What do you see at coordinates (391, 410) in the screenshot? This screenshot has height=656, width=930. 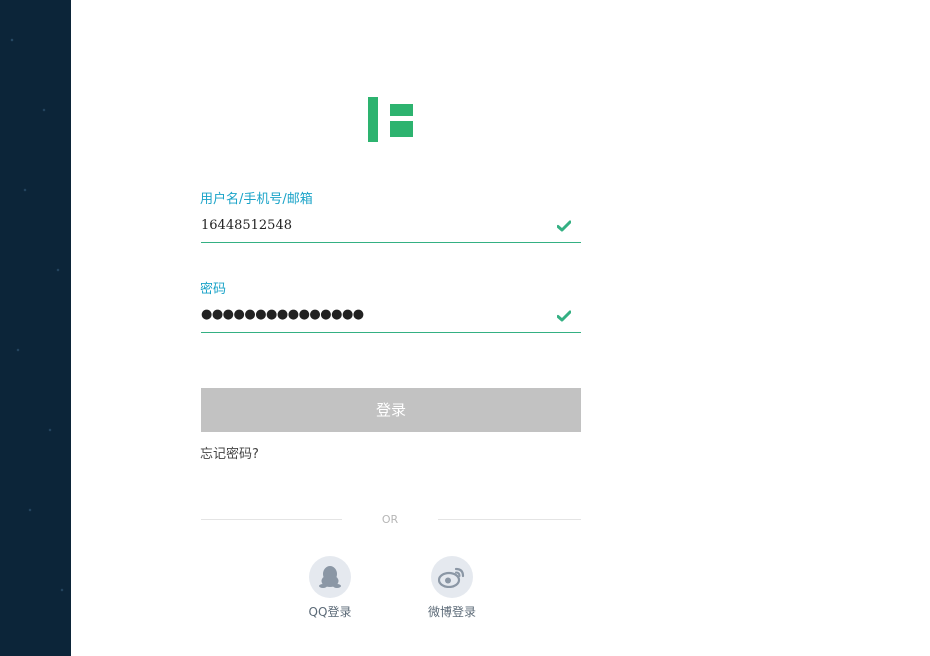 I see `login-button: 登录` at bounding box center [391, 410].